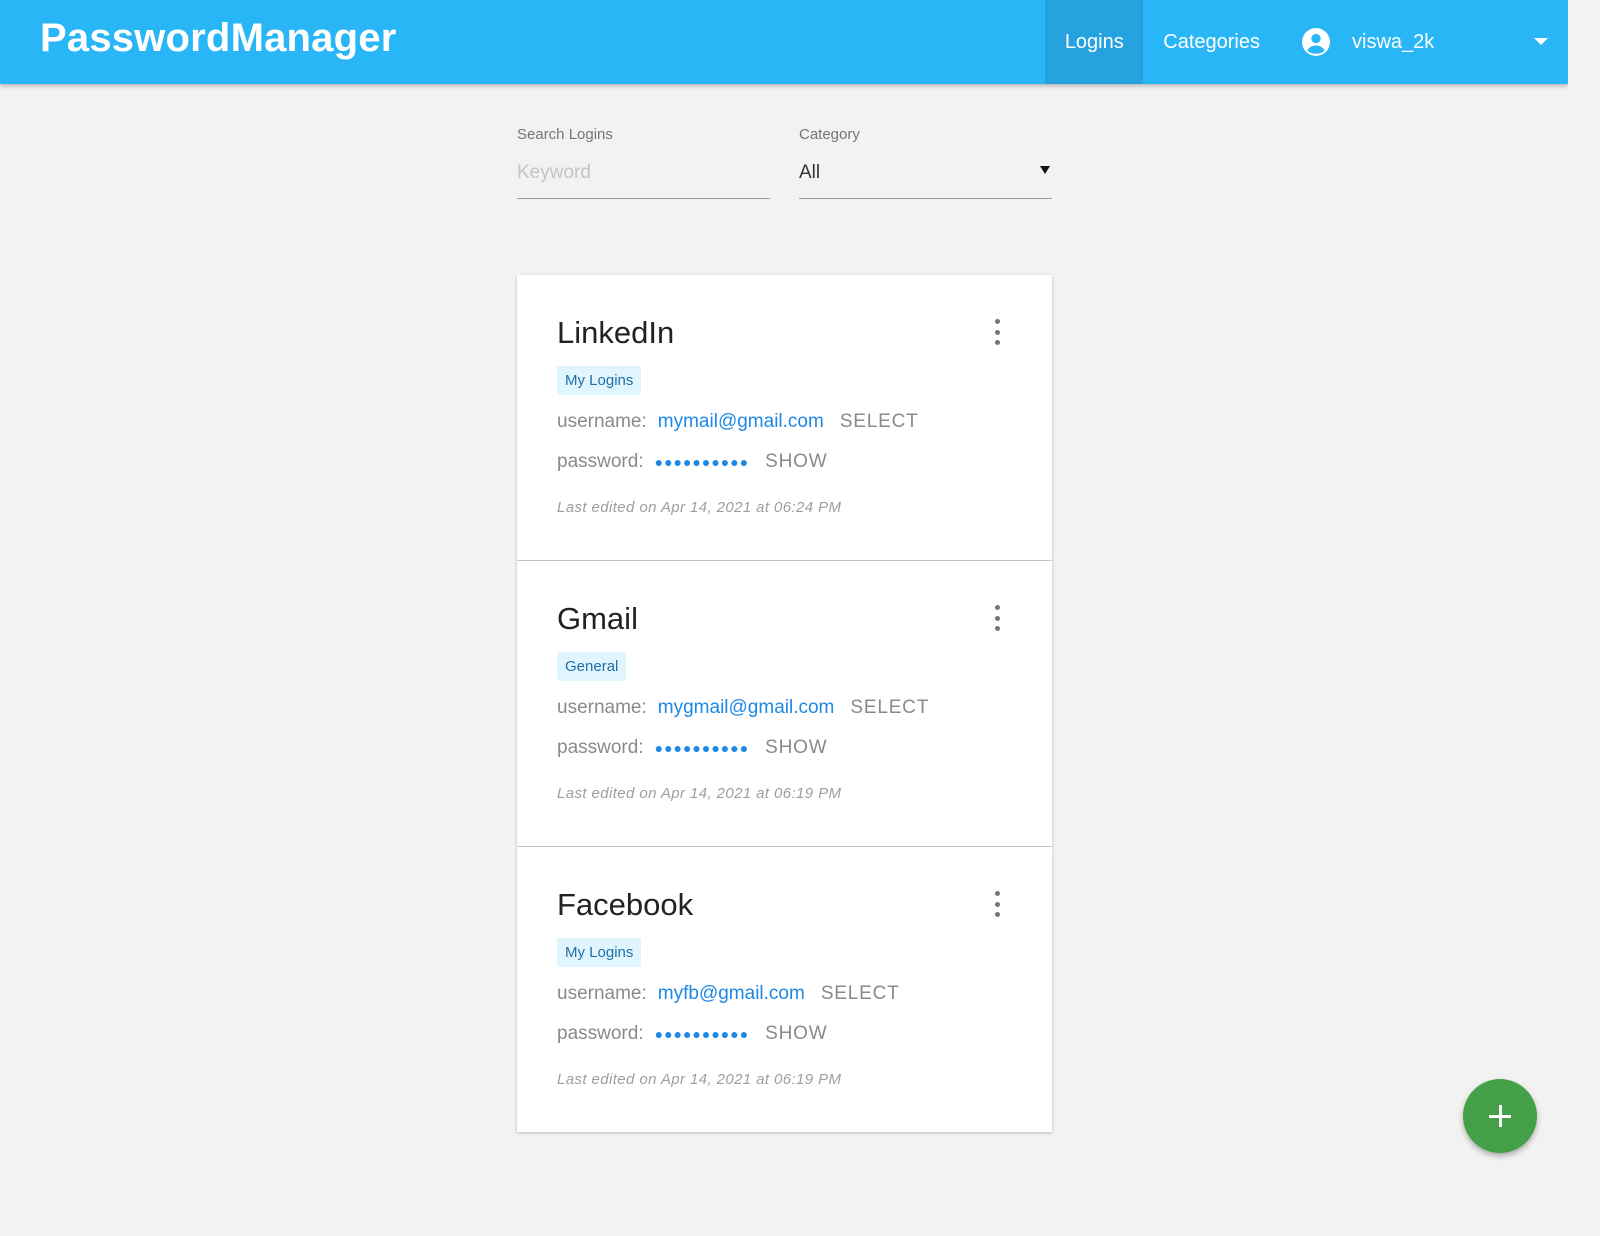 The image size is (1600, 1236). I want to click on nav-logins: Logins, so click(1094, 42).